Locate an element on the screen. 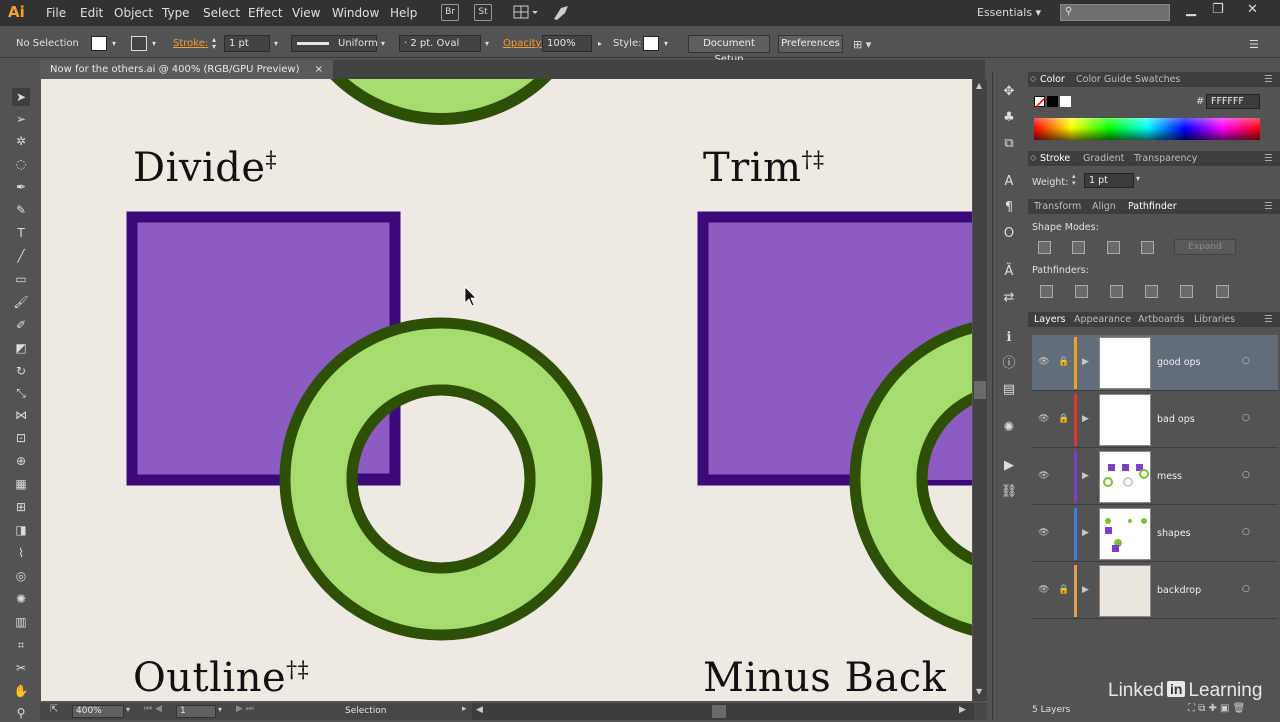 The width and height of the screenshot is (1280, 722). scroll-up-icon: ▲ is located at coordinates (979, 85).